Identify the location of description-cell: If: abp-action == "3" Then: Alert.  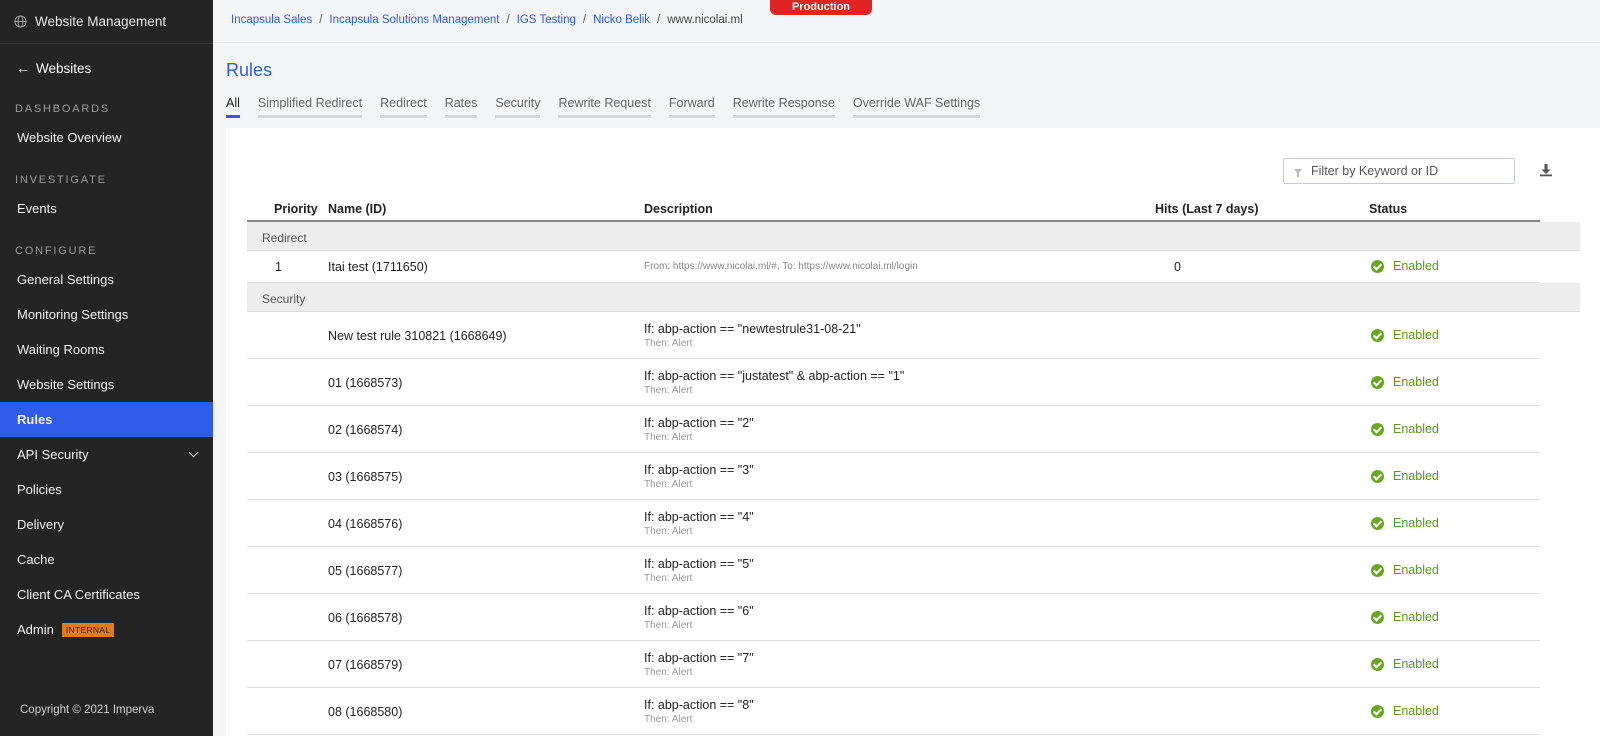
(699, 476).